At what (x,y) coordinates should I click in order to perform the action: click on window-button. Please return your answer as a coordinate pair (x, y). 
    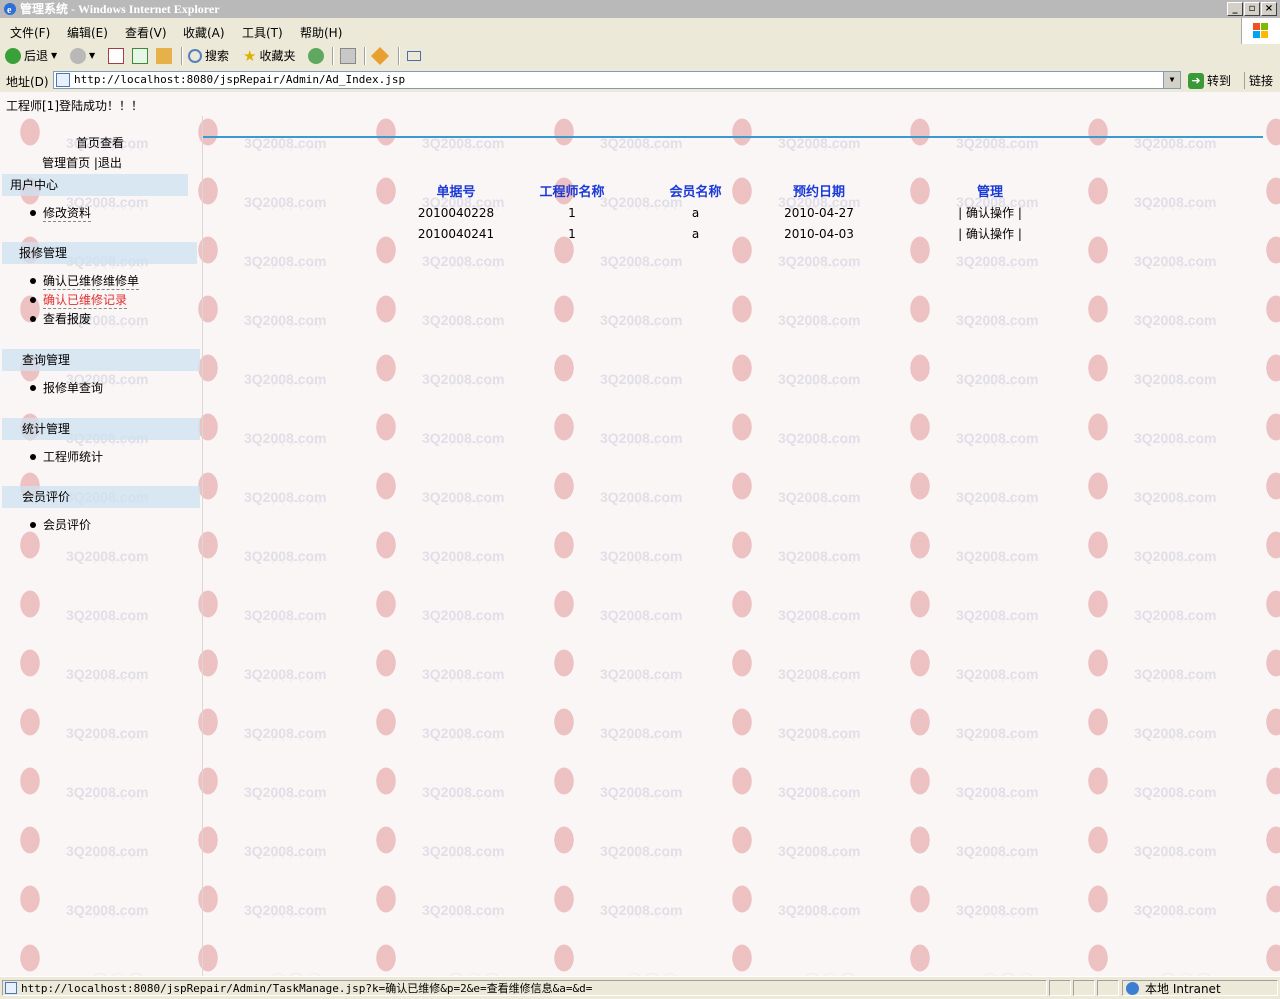
    Looking at the image, I should click on (414, 56).